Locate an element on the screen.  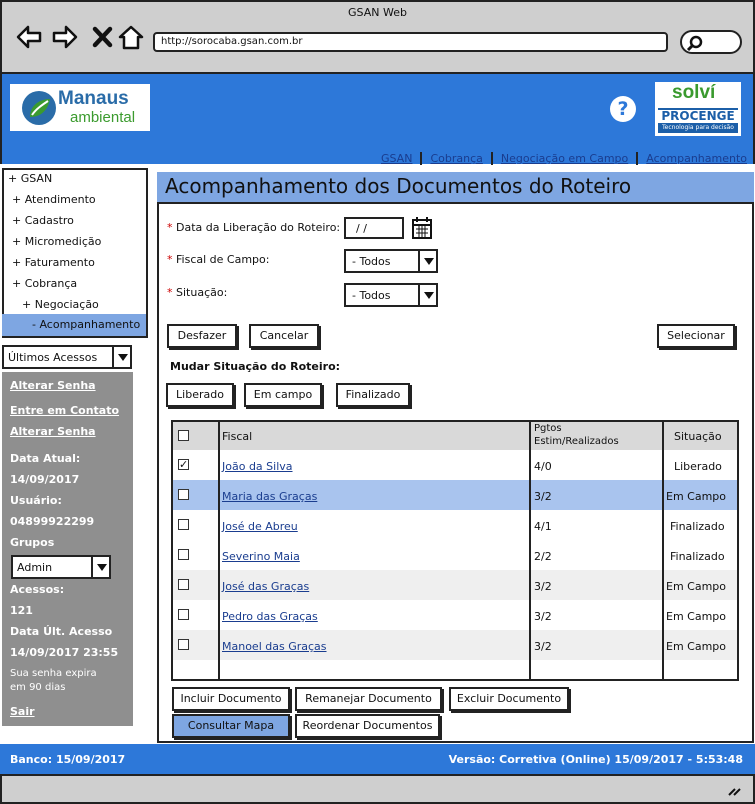
map-button: Consultar Mapa is located at coordinates (231, 726).